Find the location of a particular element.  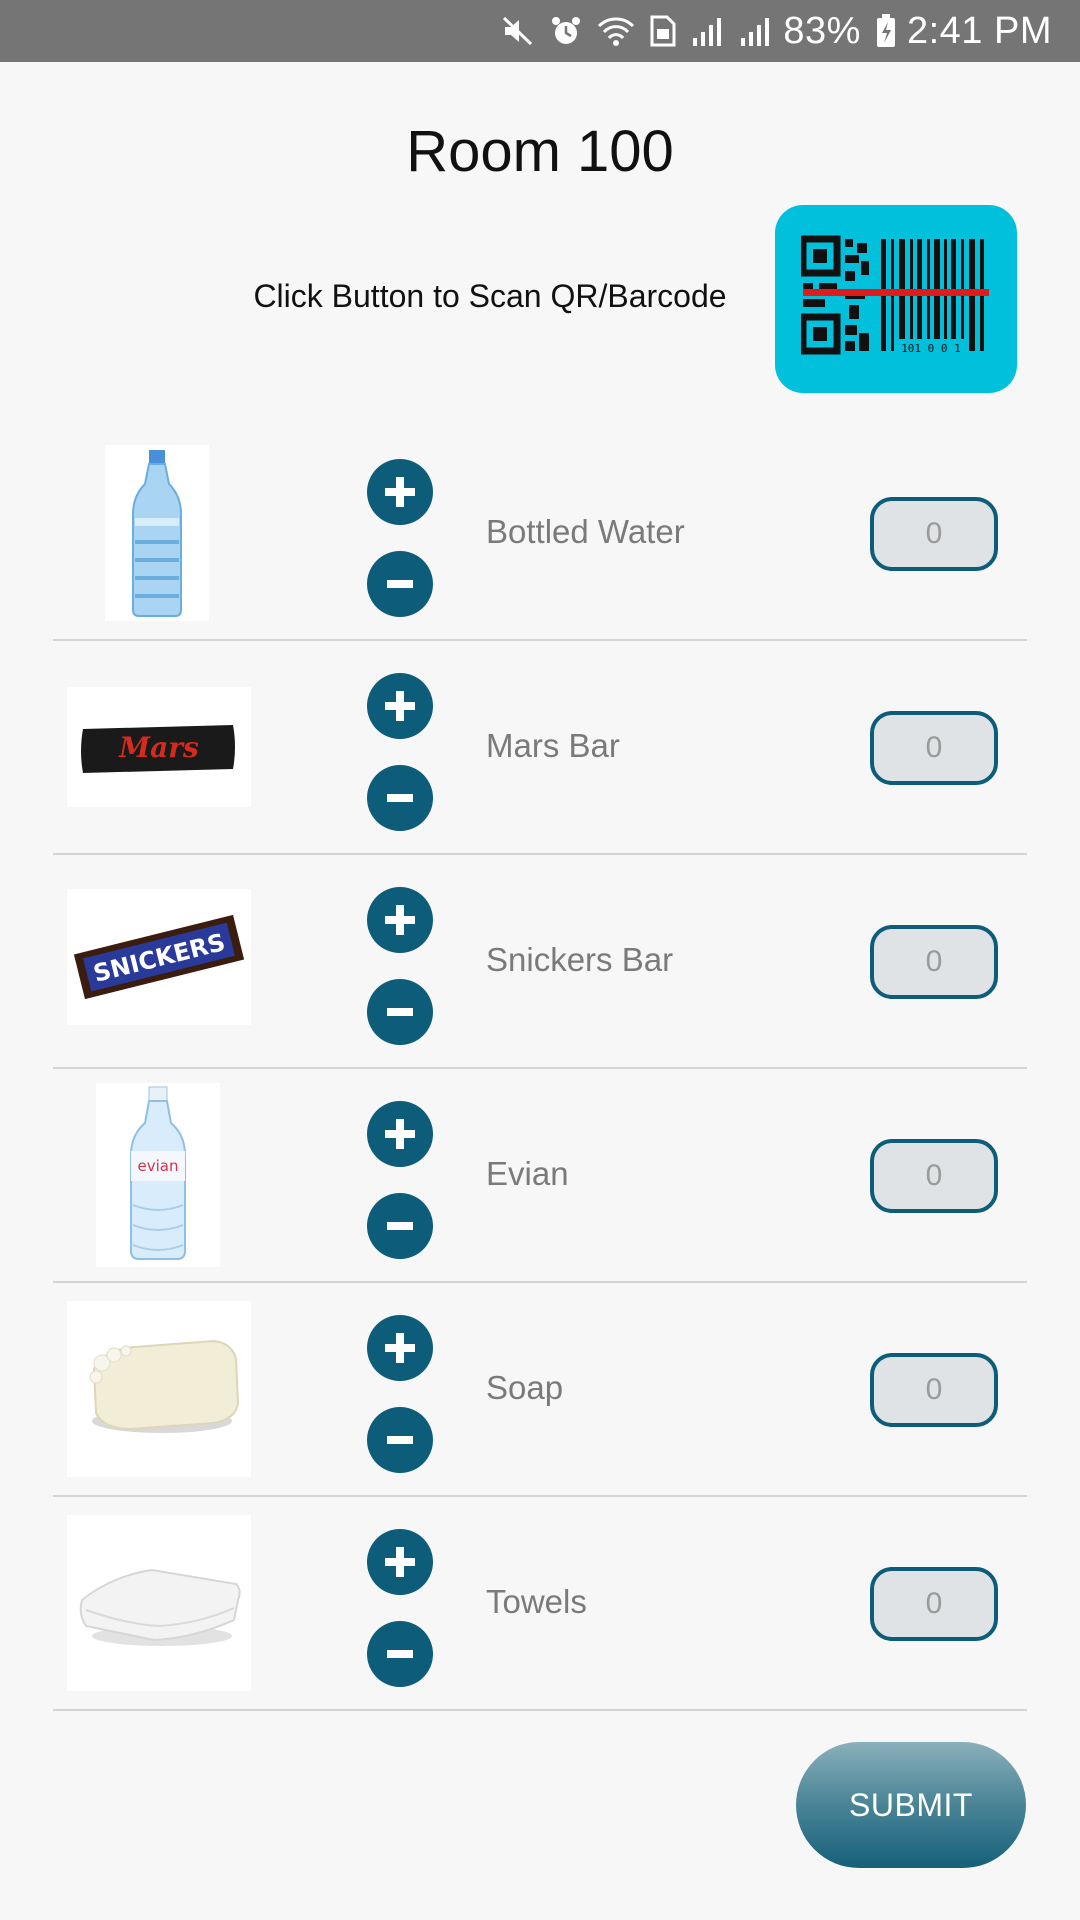

list-item: SNICKERS Snickers Bar 0 is located at coordinates (540, 962).